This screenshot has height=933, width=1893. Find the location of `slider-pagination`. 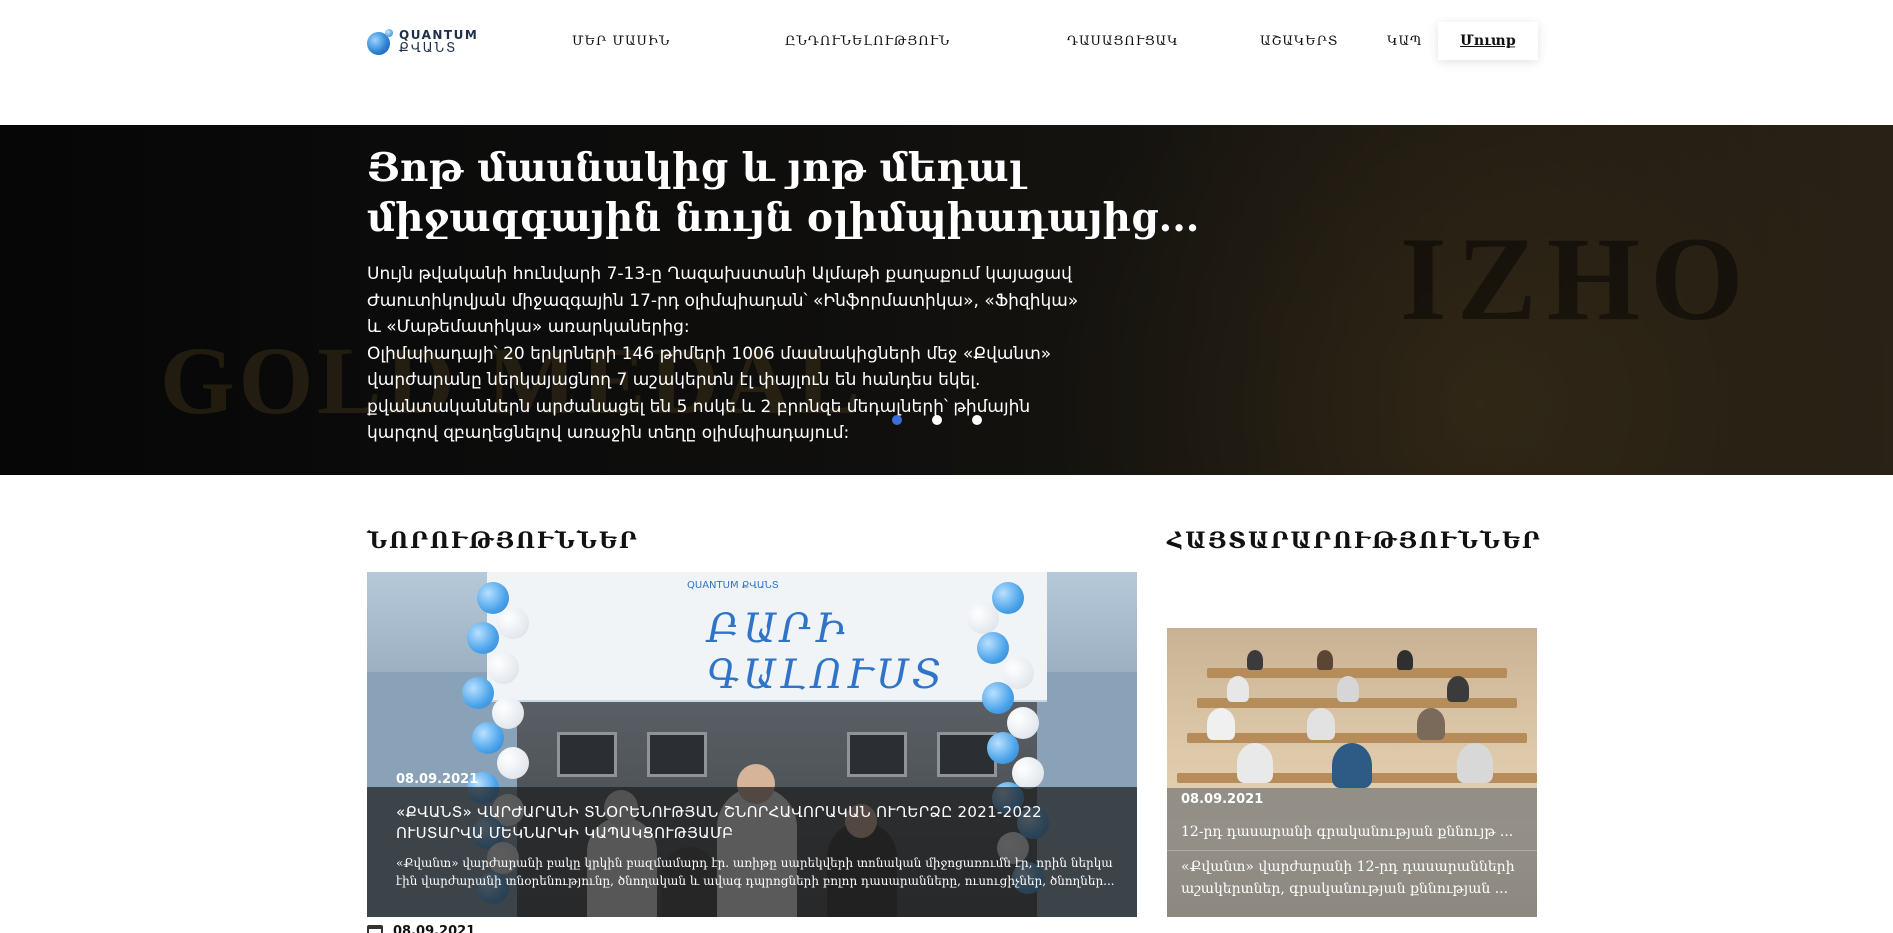

slider-pagination is located at coordinates (937, 420).